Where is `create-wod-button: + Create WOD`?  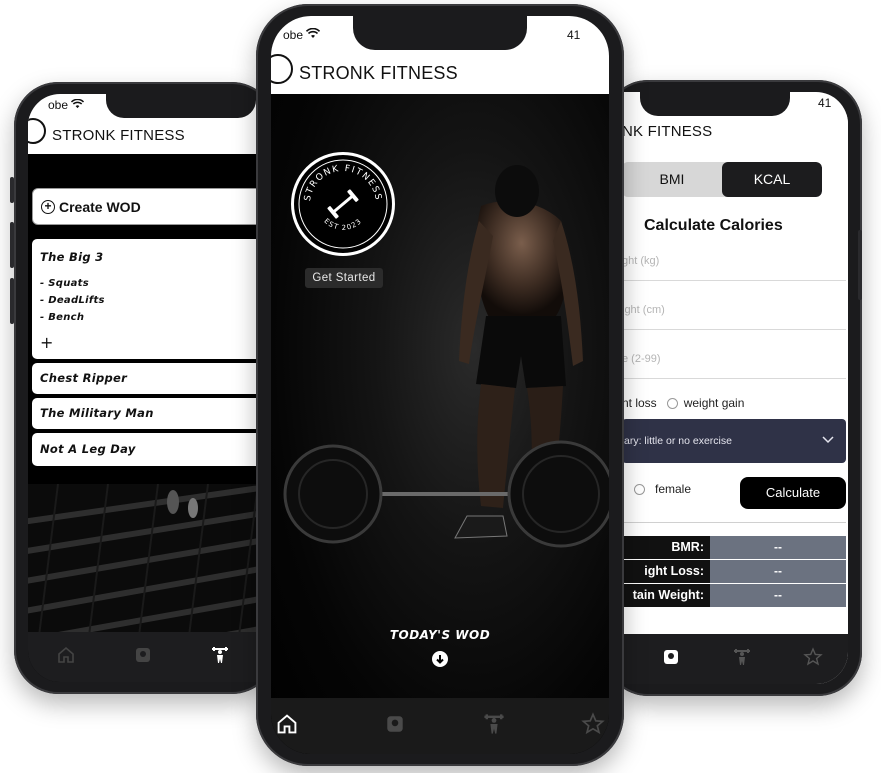 create-wod-button: + Create WOD is located at coordinates (150, 206).